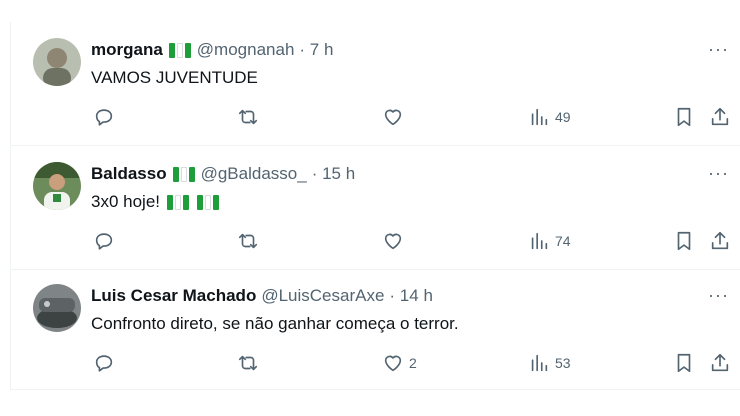  I want to click on timestamp: · 15 h, so click(333, 174).